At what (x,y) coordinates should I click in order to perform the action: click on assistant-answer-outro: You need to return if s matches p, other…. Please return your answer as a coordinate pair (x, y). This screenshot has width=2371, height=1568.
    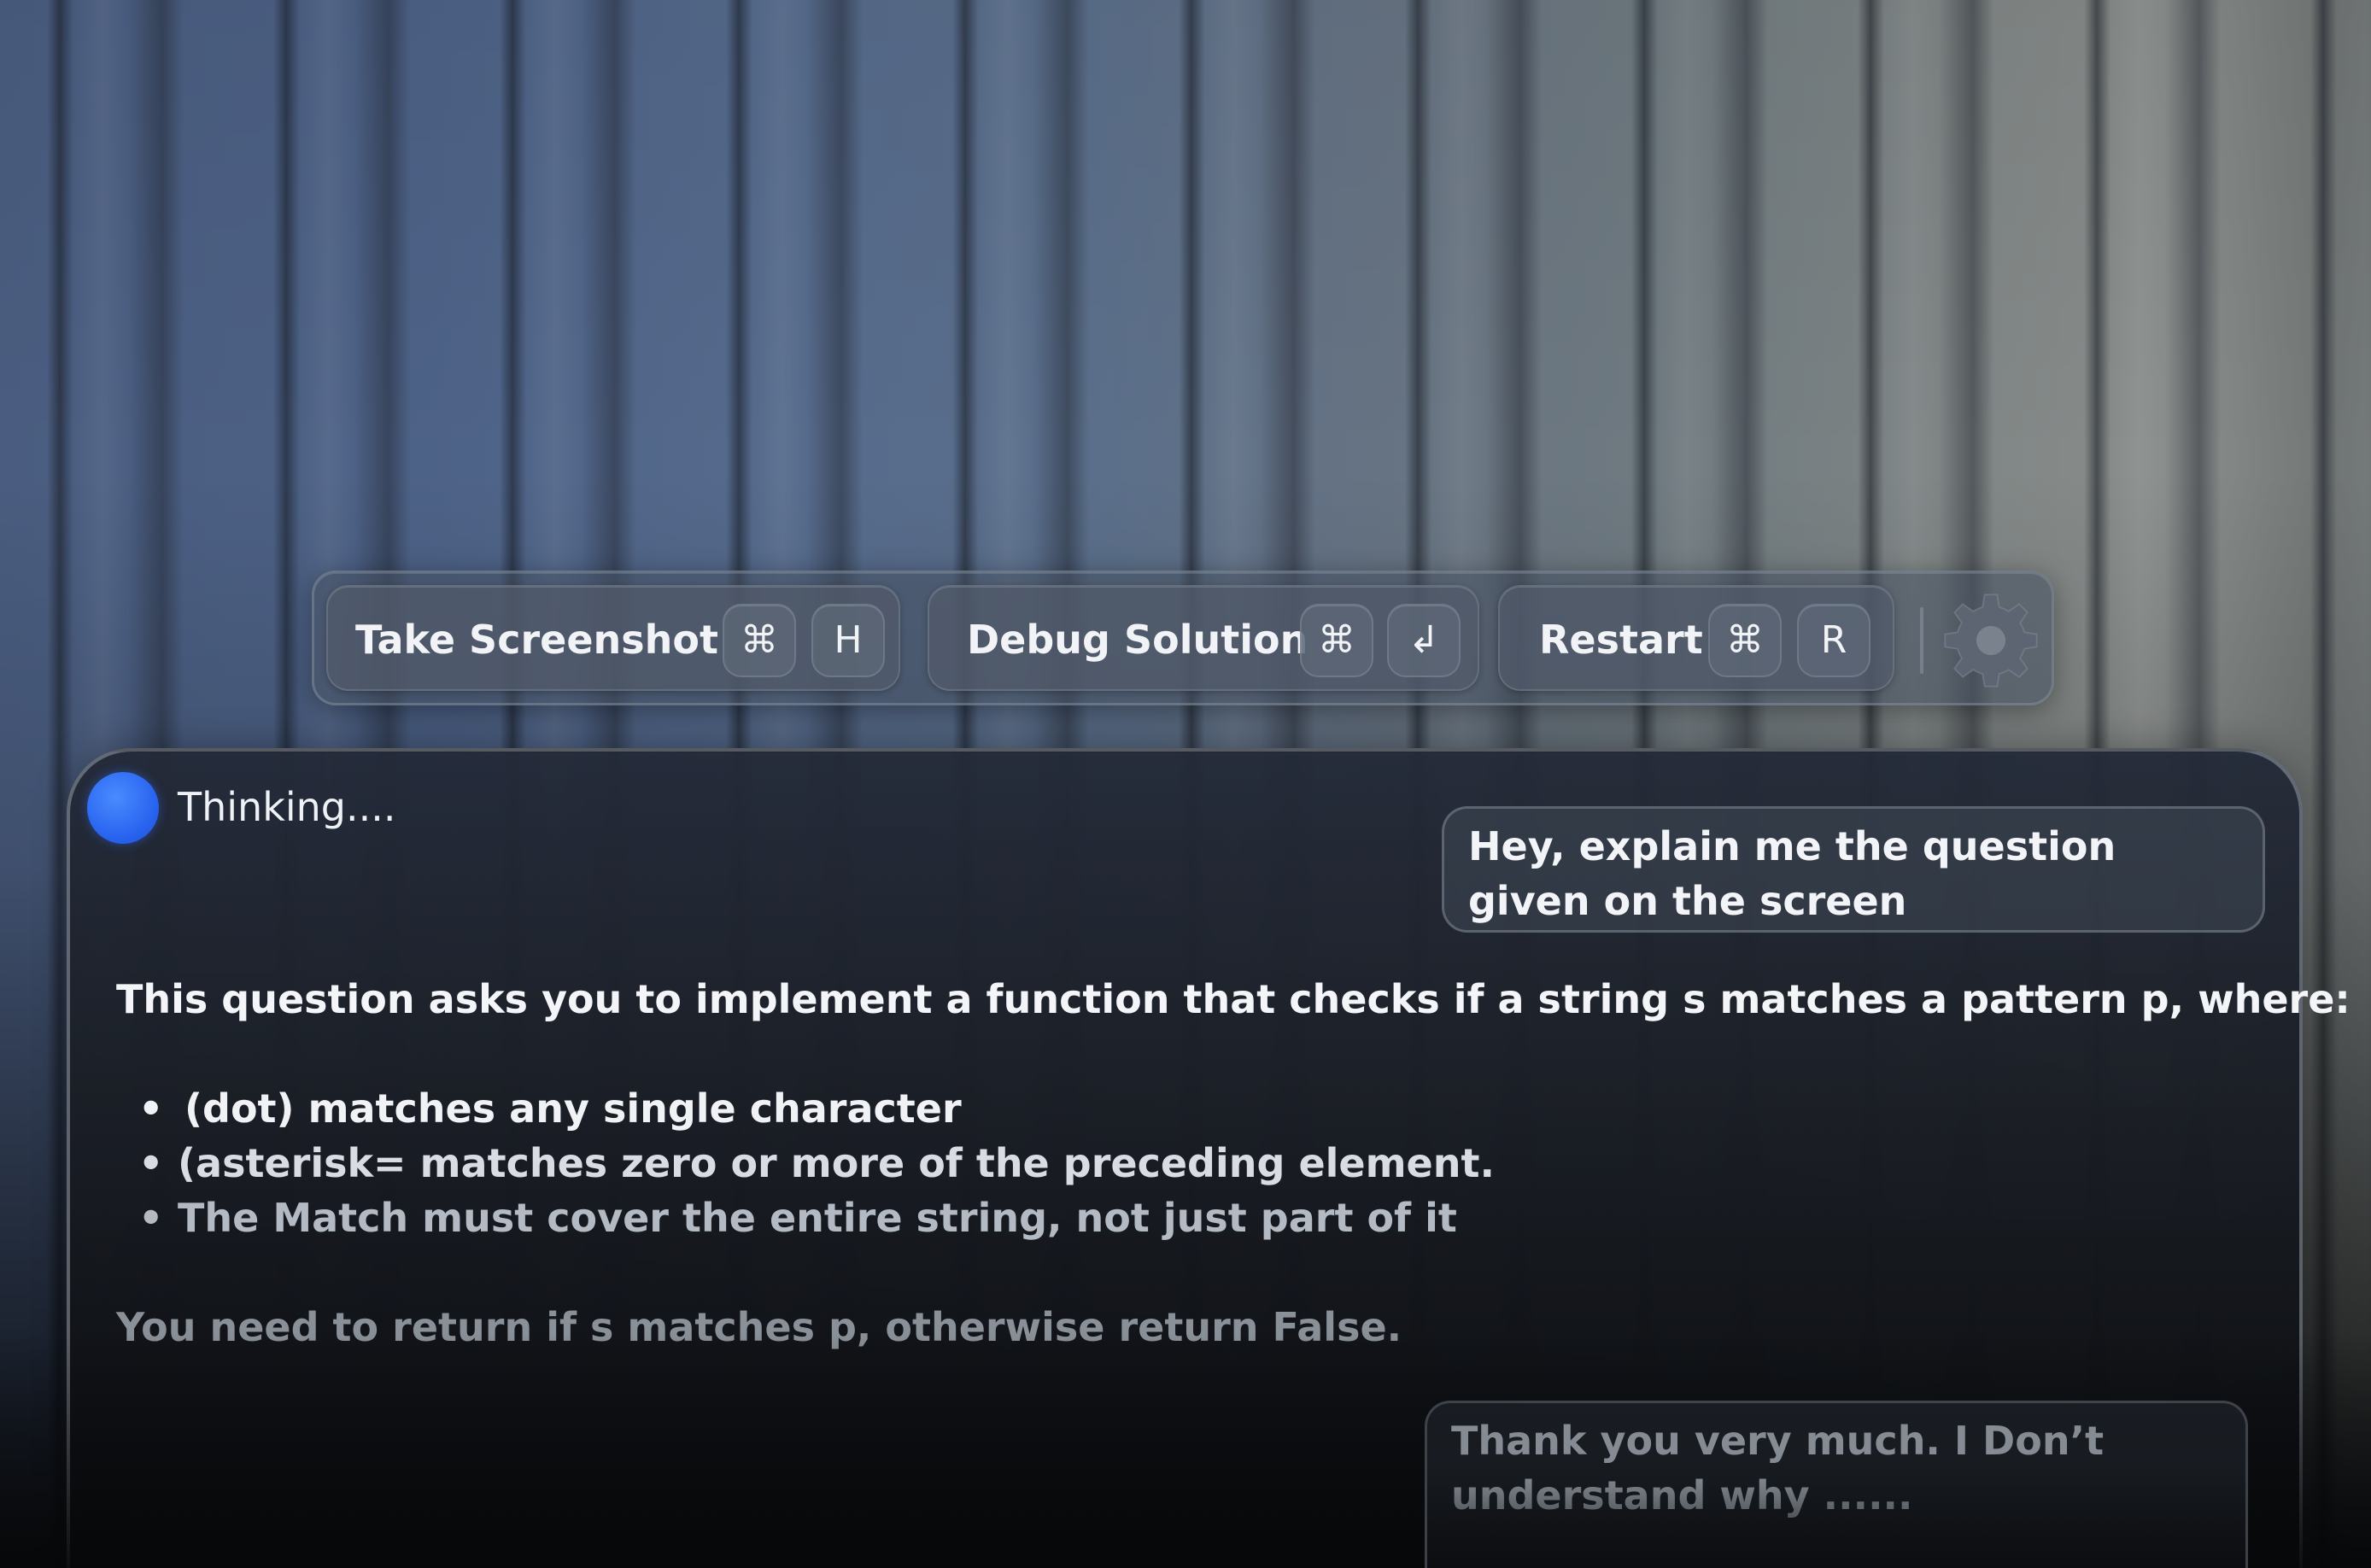
    Looking at the image, I should click on (759, 1327).